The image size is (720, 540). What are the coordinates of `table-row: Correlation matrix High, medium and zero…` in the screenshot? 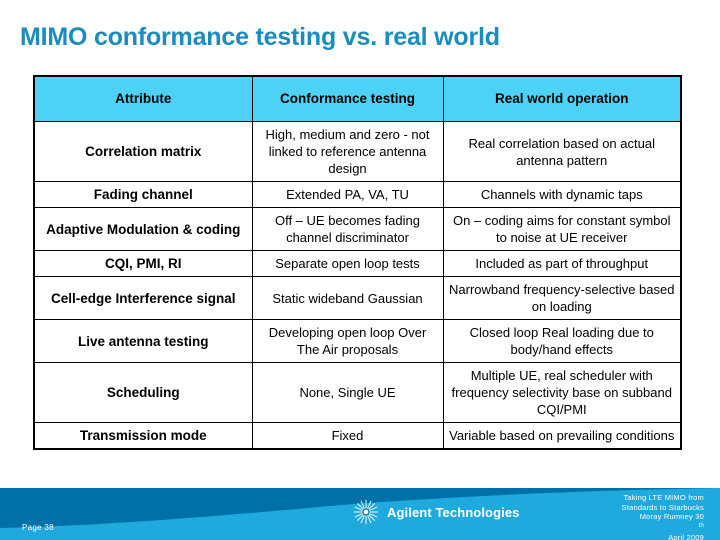 It's located at (357, 151).